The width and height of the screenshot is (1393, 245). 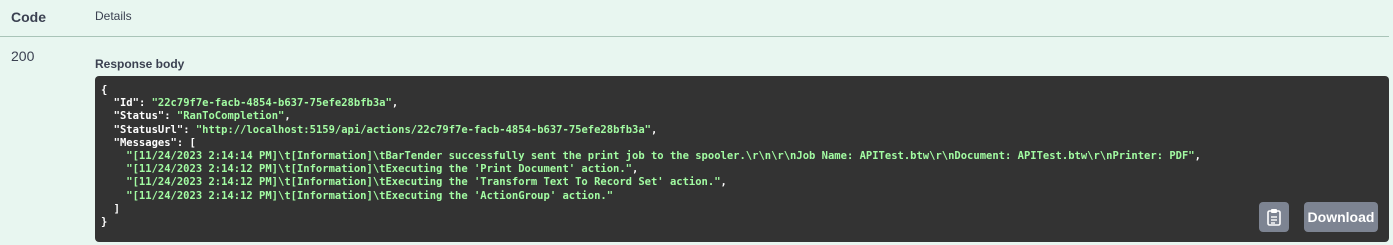 What do you see at coordinates (742, 222) in the screenshot?
I see `code-line: }` at bounding box center [742, 222].